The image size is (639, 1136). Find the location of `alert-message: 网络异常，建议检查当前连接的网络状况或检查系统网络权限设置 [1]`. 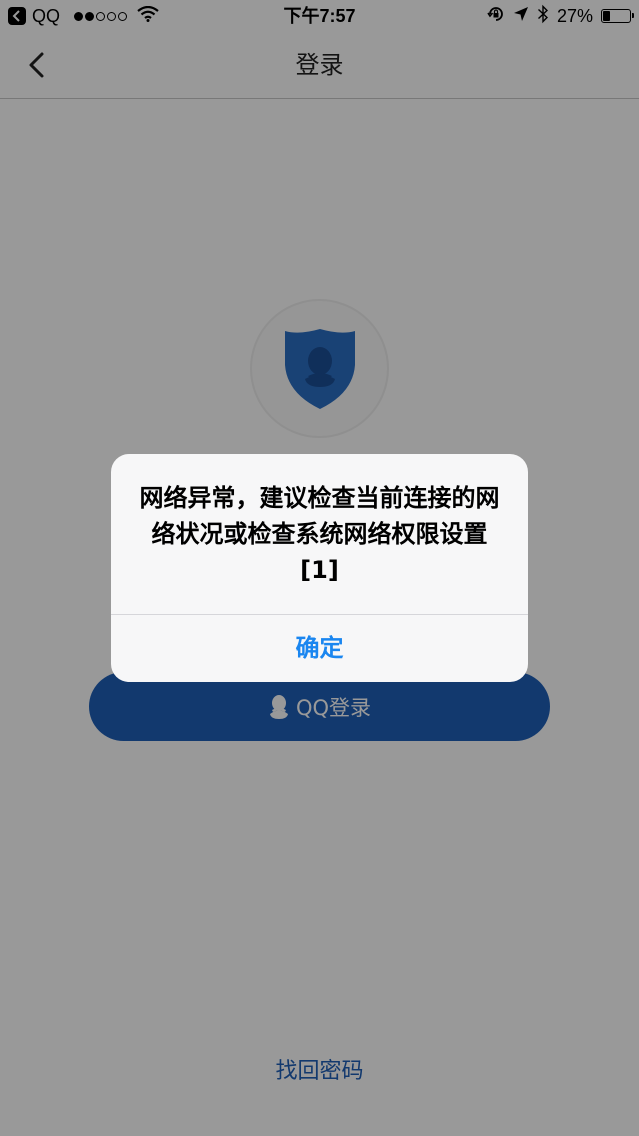

alert-message: 网络异常，建议检查当前连接的网络状况或检查系统网络权限设置 [1] is located at coordinates (319, 534).